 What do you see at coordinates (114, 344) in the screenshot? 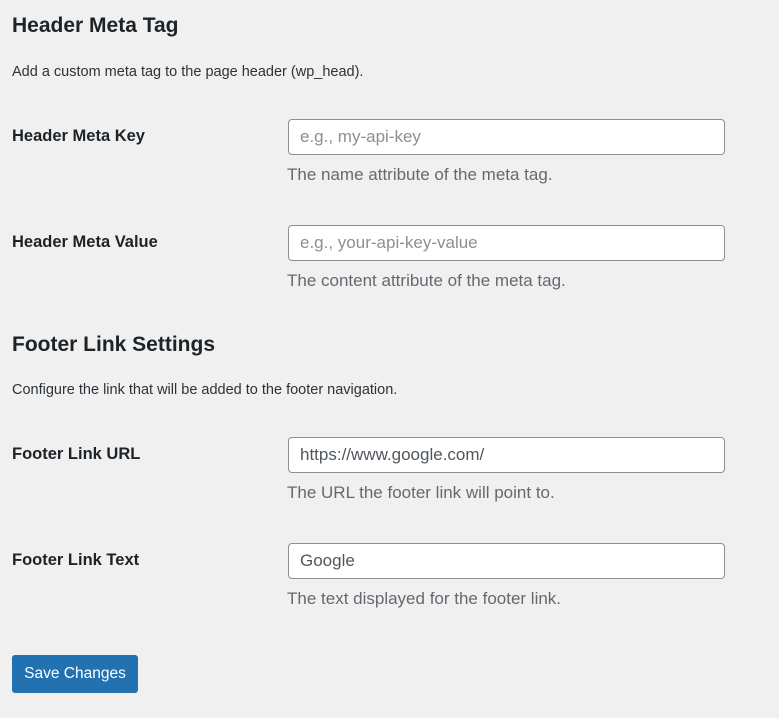
I see `footer-section-title: Footer Link Settings` at bounding box center [114, 344].